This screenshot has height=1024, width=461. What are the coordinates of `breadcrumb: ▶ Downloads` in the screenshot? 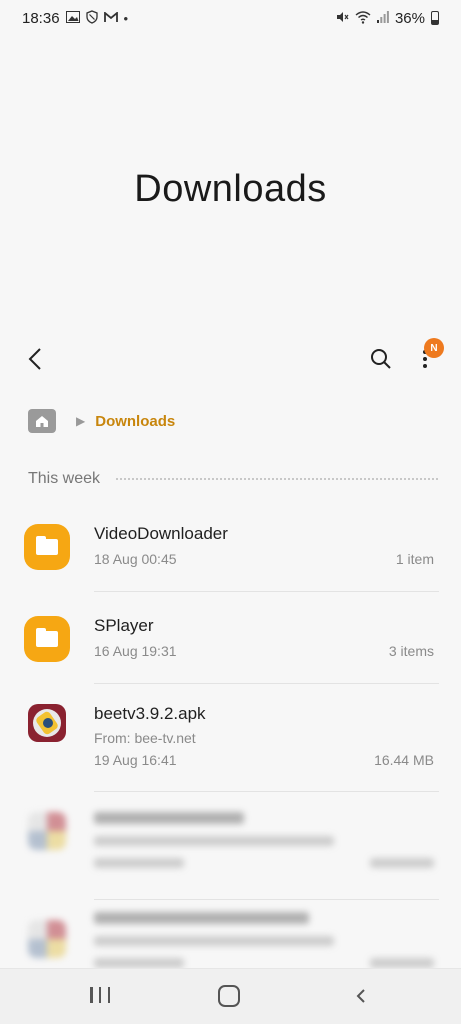 It's located at (101, 421).